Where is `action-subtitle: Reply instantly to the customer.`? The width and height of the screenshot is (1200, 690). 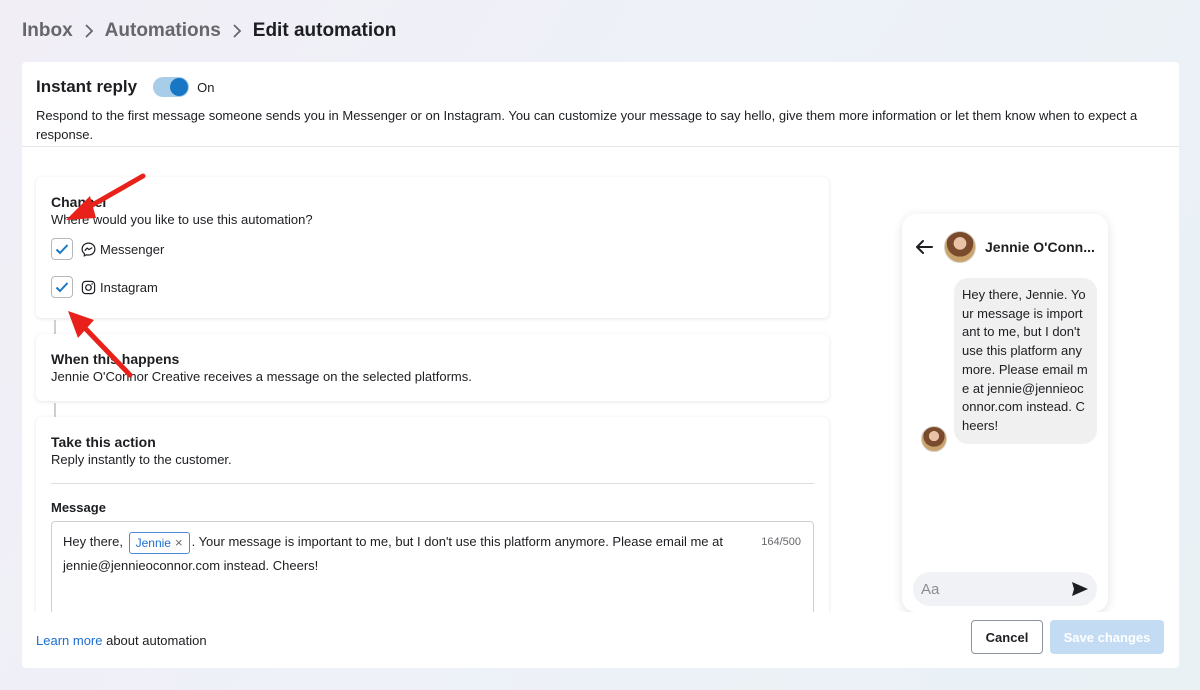
action-subtitle: Reply instantly to the customer. is located at coordinates (141, 459).